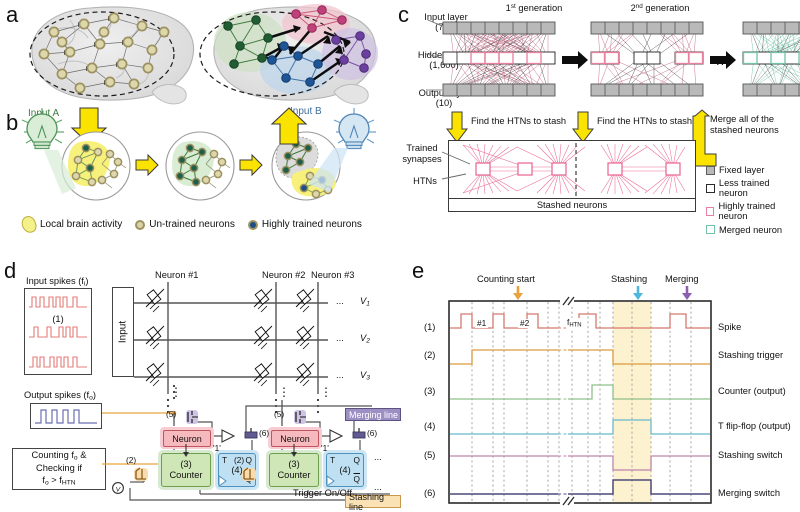 The height and width of the screenshot is (512, 800). I want to click on col2-vdots: ⋮, so click(284, 392).